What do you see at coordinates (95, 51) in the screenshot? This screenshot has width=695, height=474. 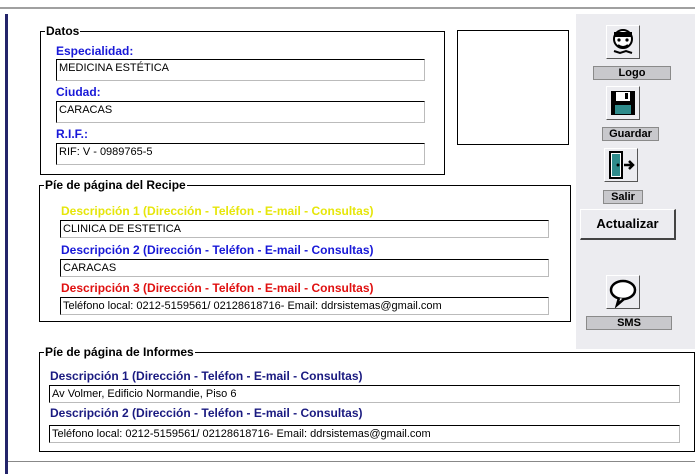 I see `especialidad-label: Especialidad:` at bounding box center [95, 51].